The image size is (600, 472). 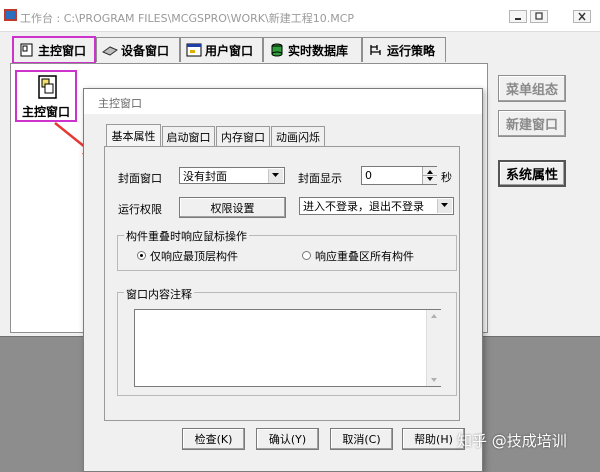 What do you see at coordinates (140, 209) in the screenshot?
I see `run-permission-label: 运行权限` at bounding box center [140, 209].